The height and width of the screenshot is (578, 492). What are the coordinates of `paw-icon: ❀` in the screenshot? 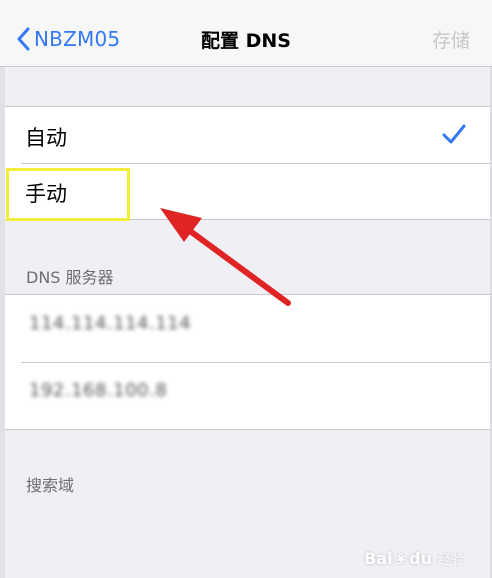 It's located at (401, 558).